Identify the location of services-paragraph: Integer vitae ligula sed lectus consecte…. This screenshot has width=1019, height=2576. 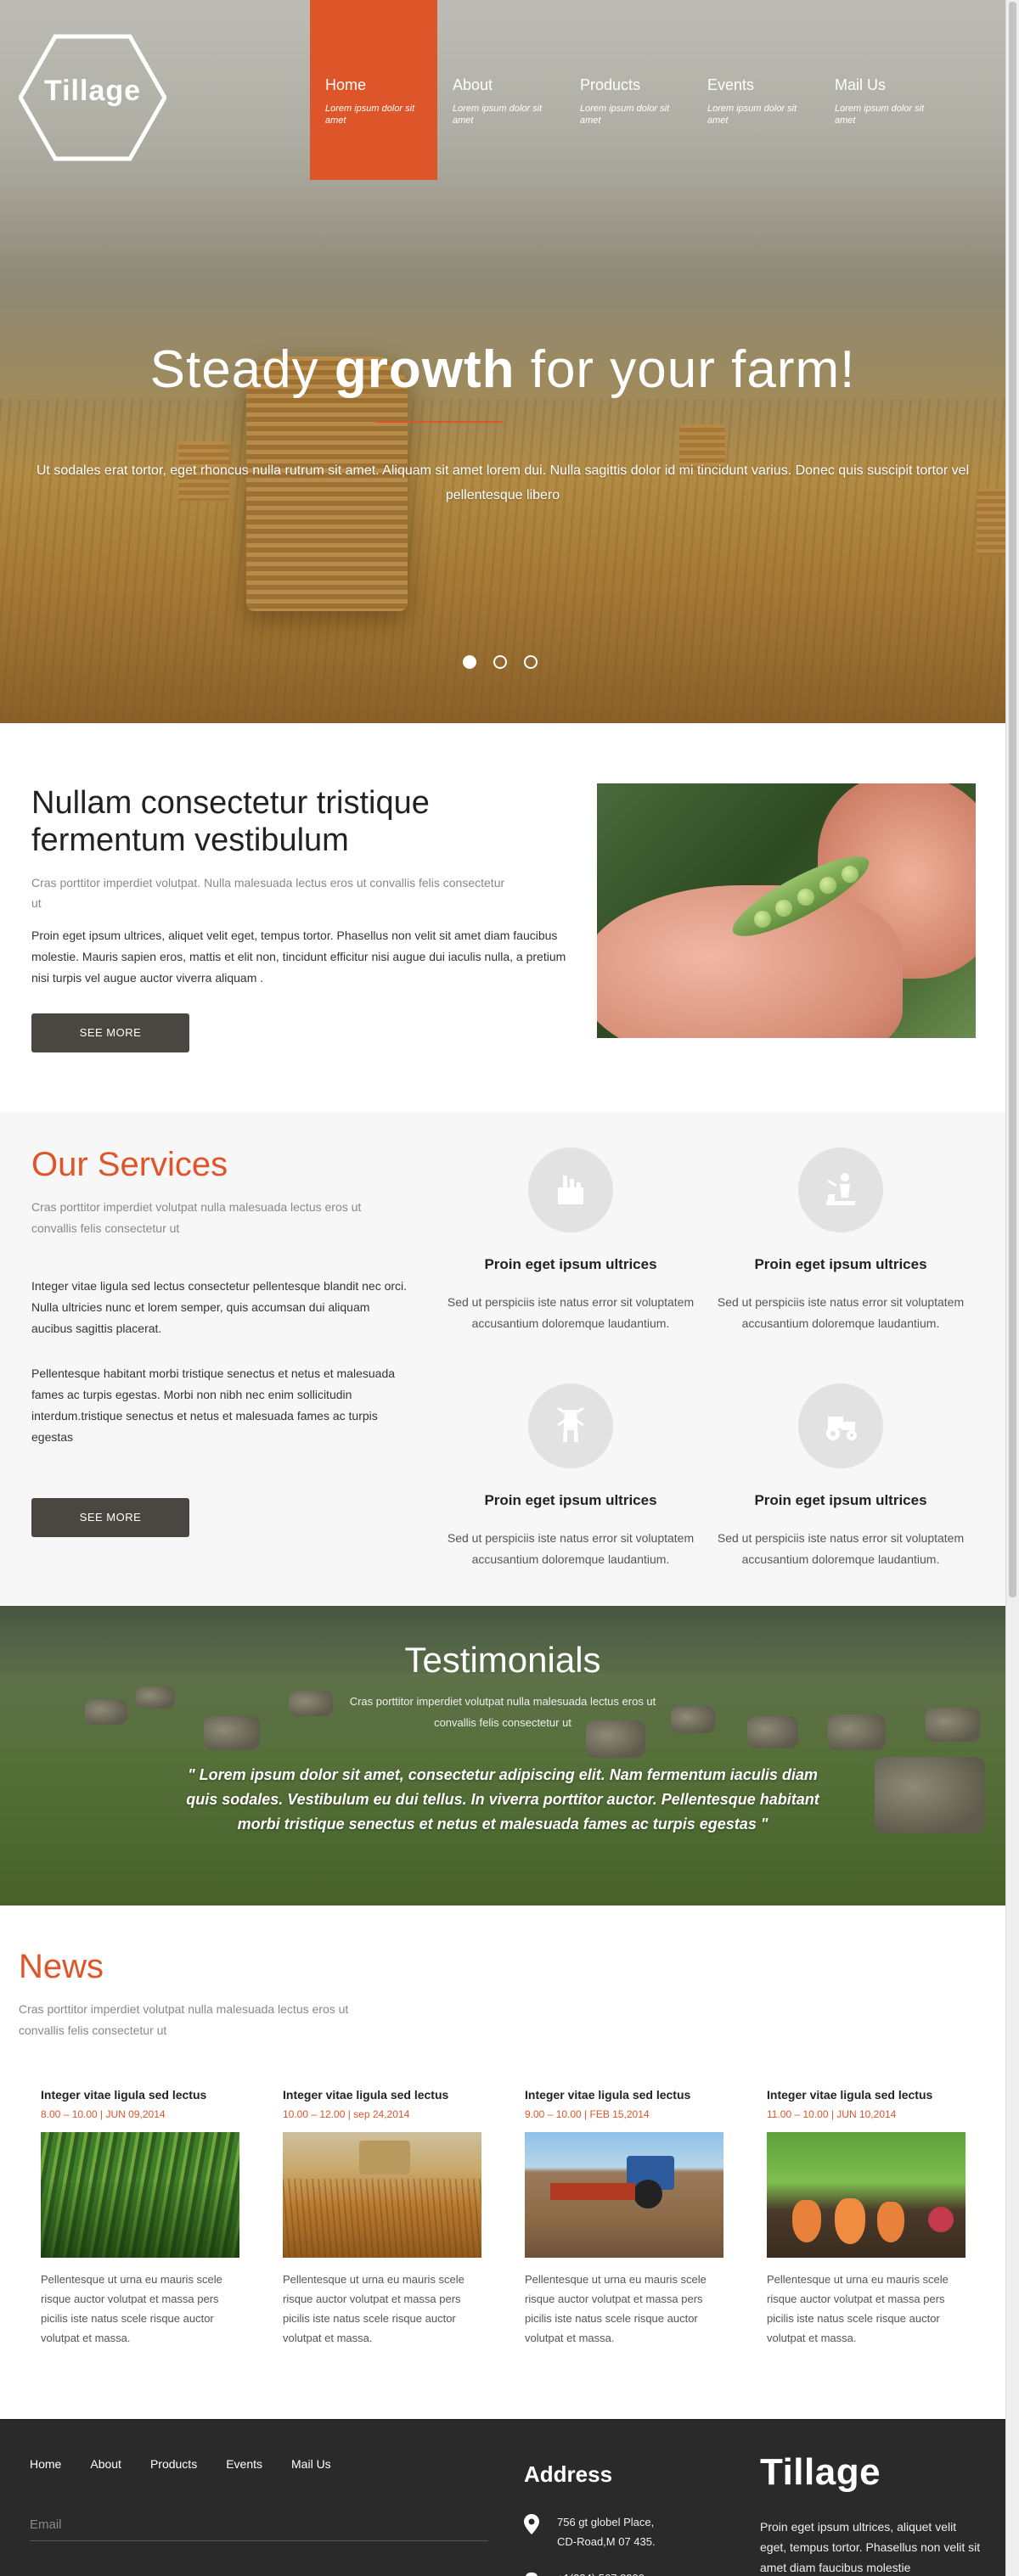
(219, 1307).